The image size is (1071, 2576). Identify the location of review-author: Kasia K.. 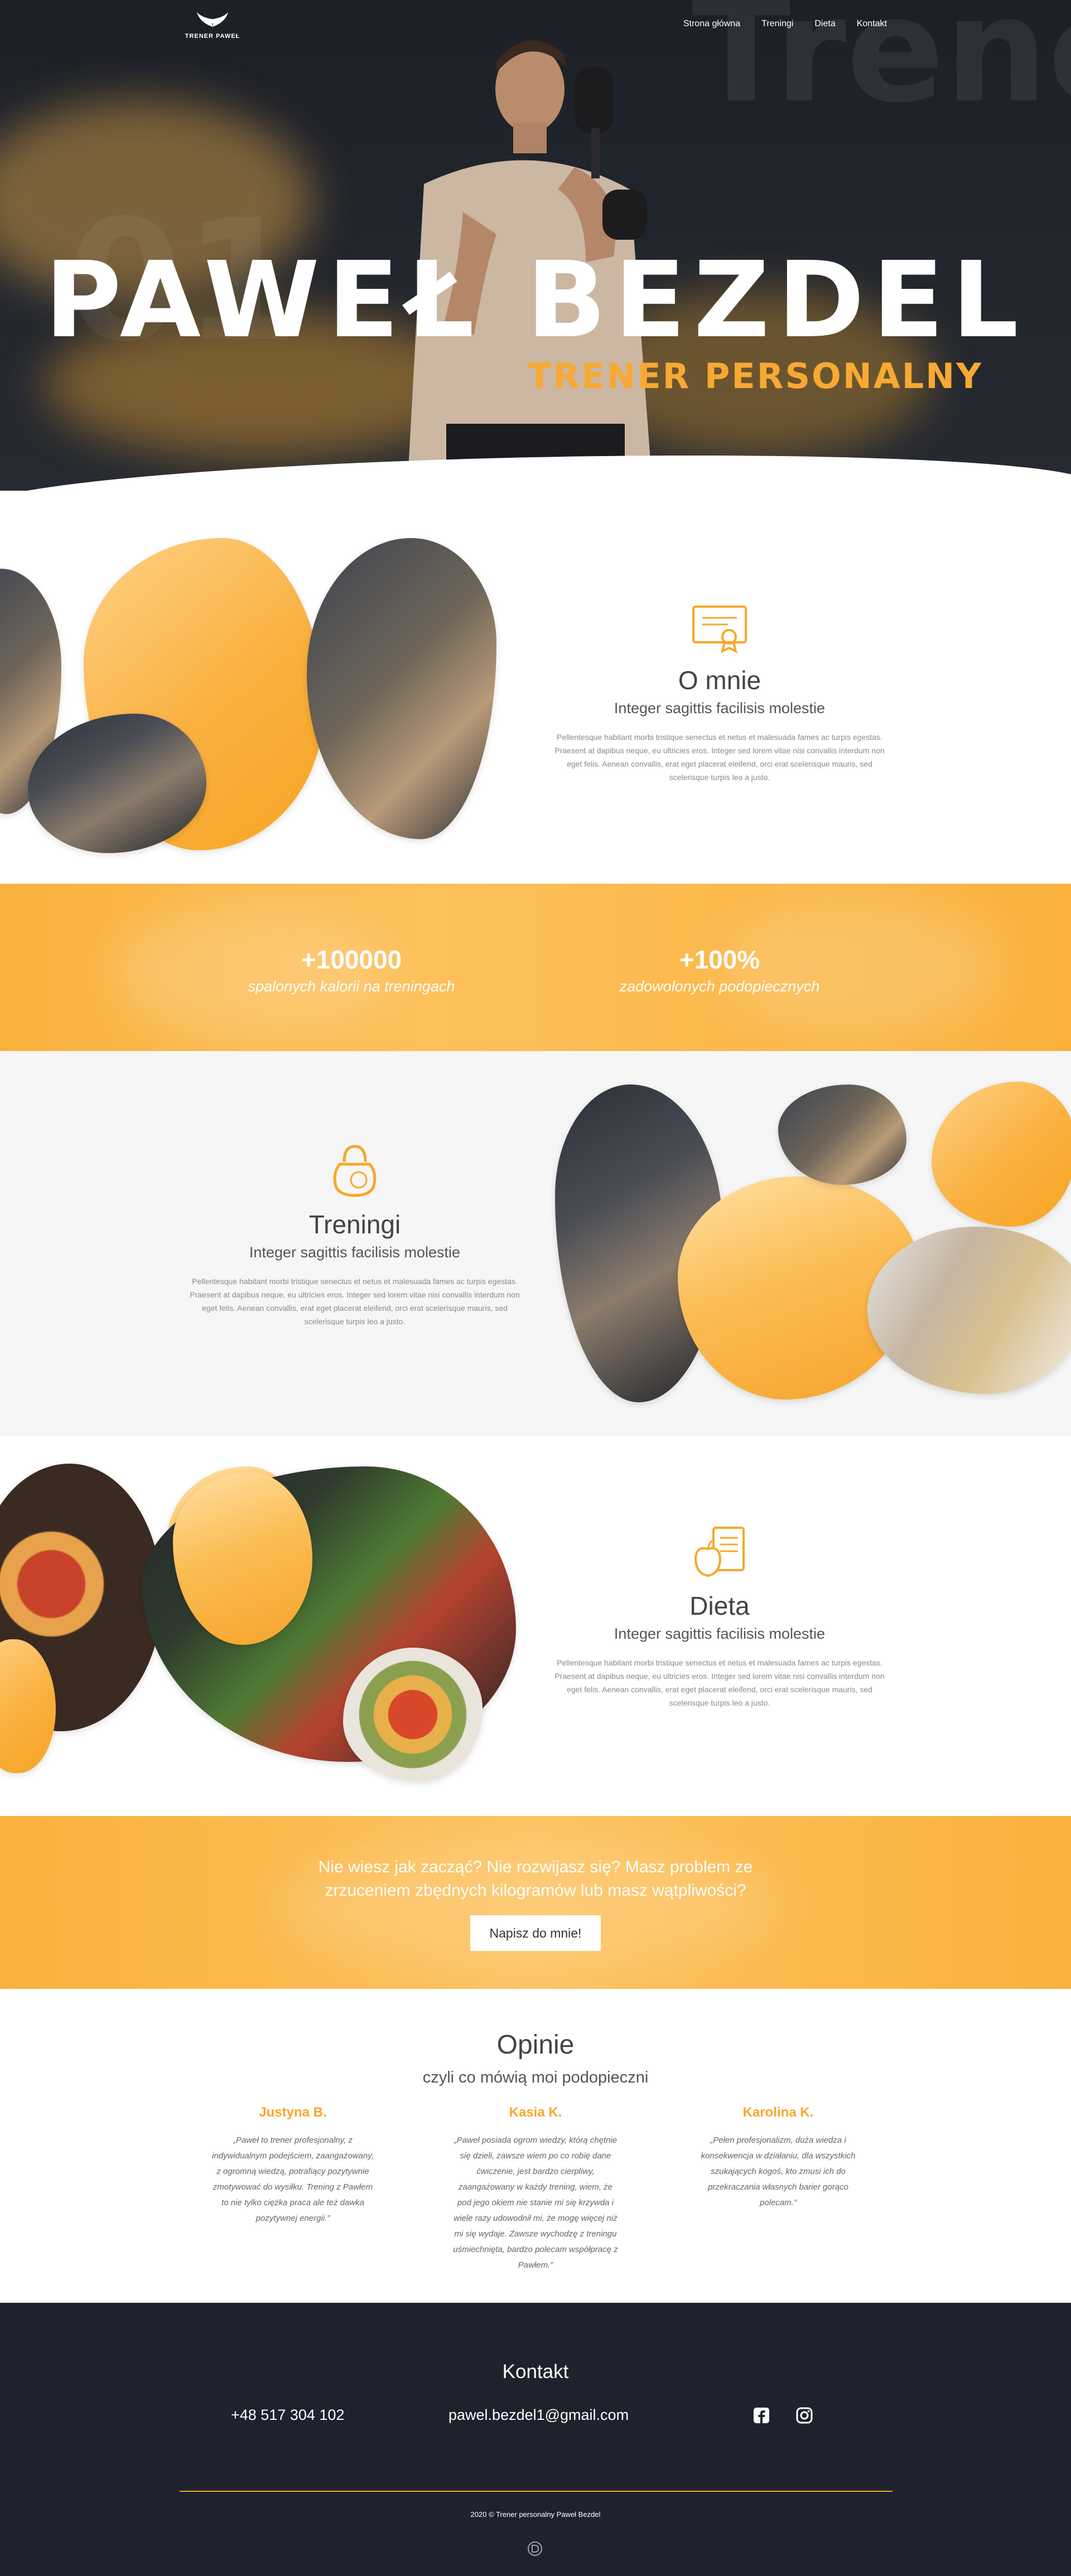
(535, 2112).